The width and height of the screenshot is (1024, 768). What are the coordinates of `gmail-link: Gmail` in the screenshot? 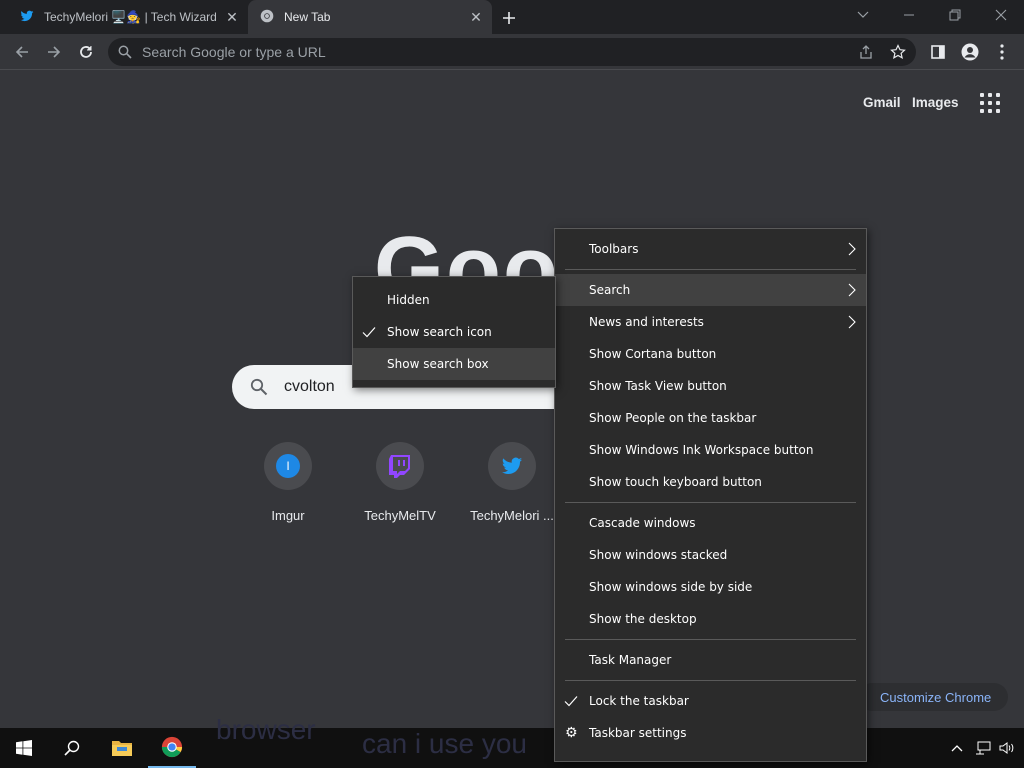 It's located at (882, 102).